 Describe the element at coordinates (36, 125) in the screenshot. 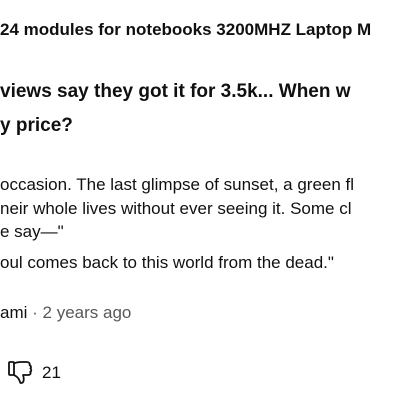

I see `question-text-line-2: y price?` at that location.